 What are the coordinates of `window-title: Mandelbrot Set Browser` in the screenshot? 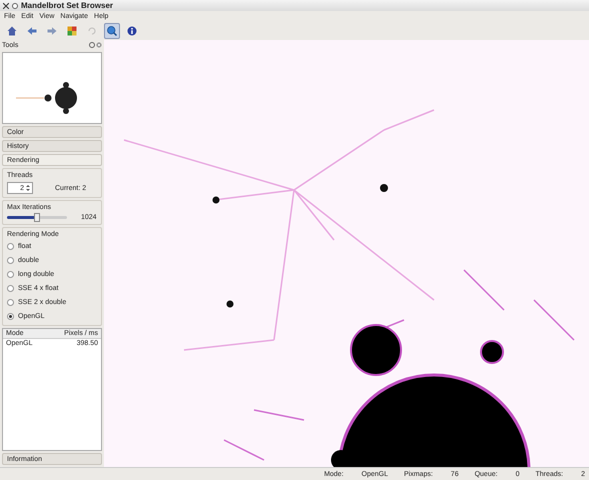 It's located at (67, 5).